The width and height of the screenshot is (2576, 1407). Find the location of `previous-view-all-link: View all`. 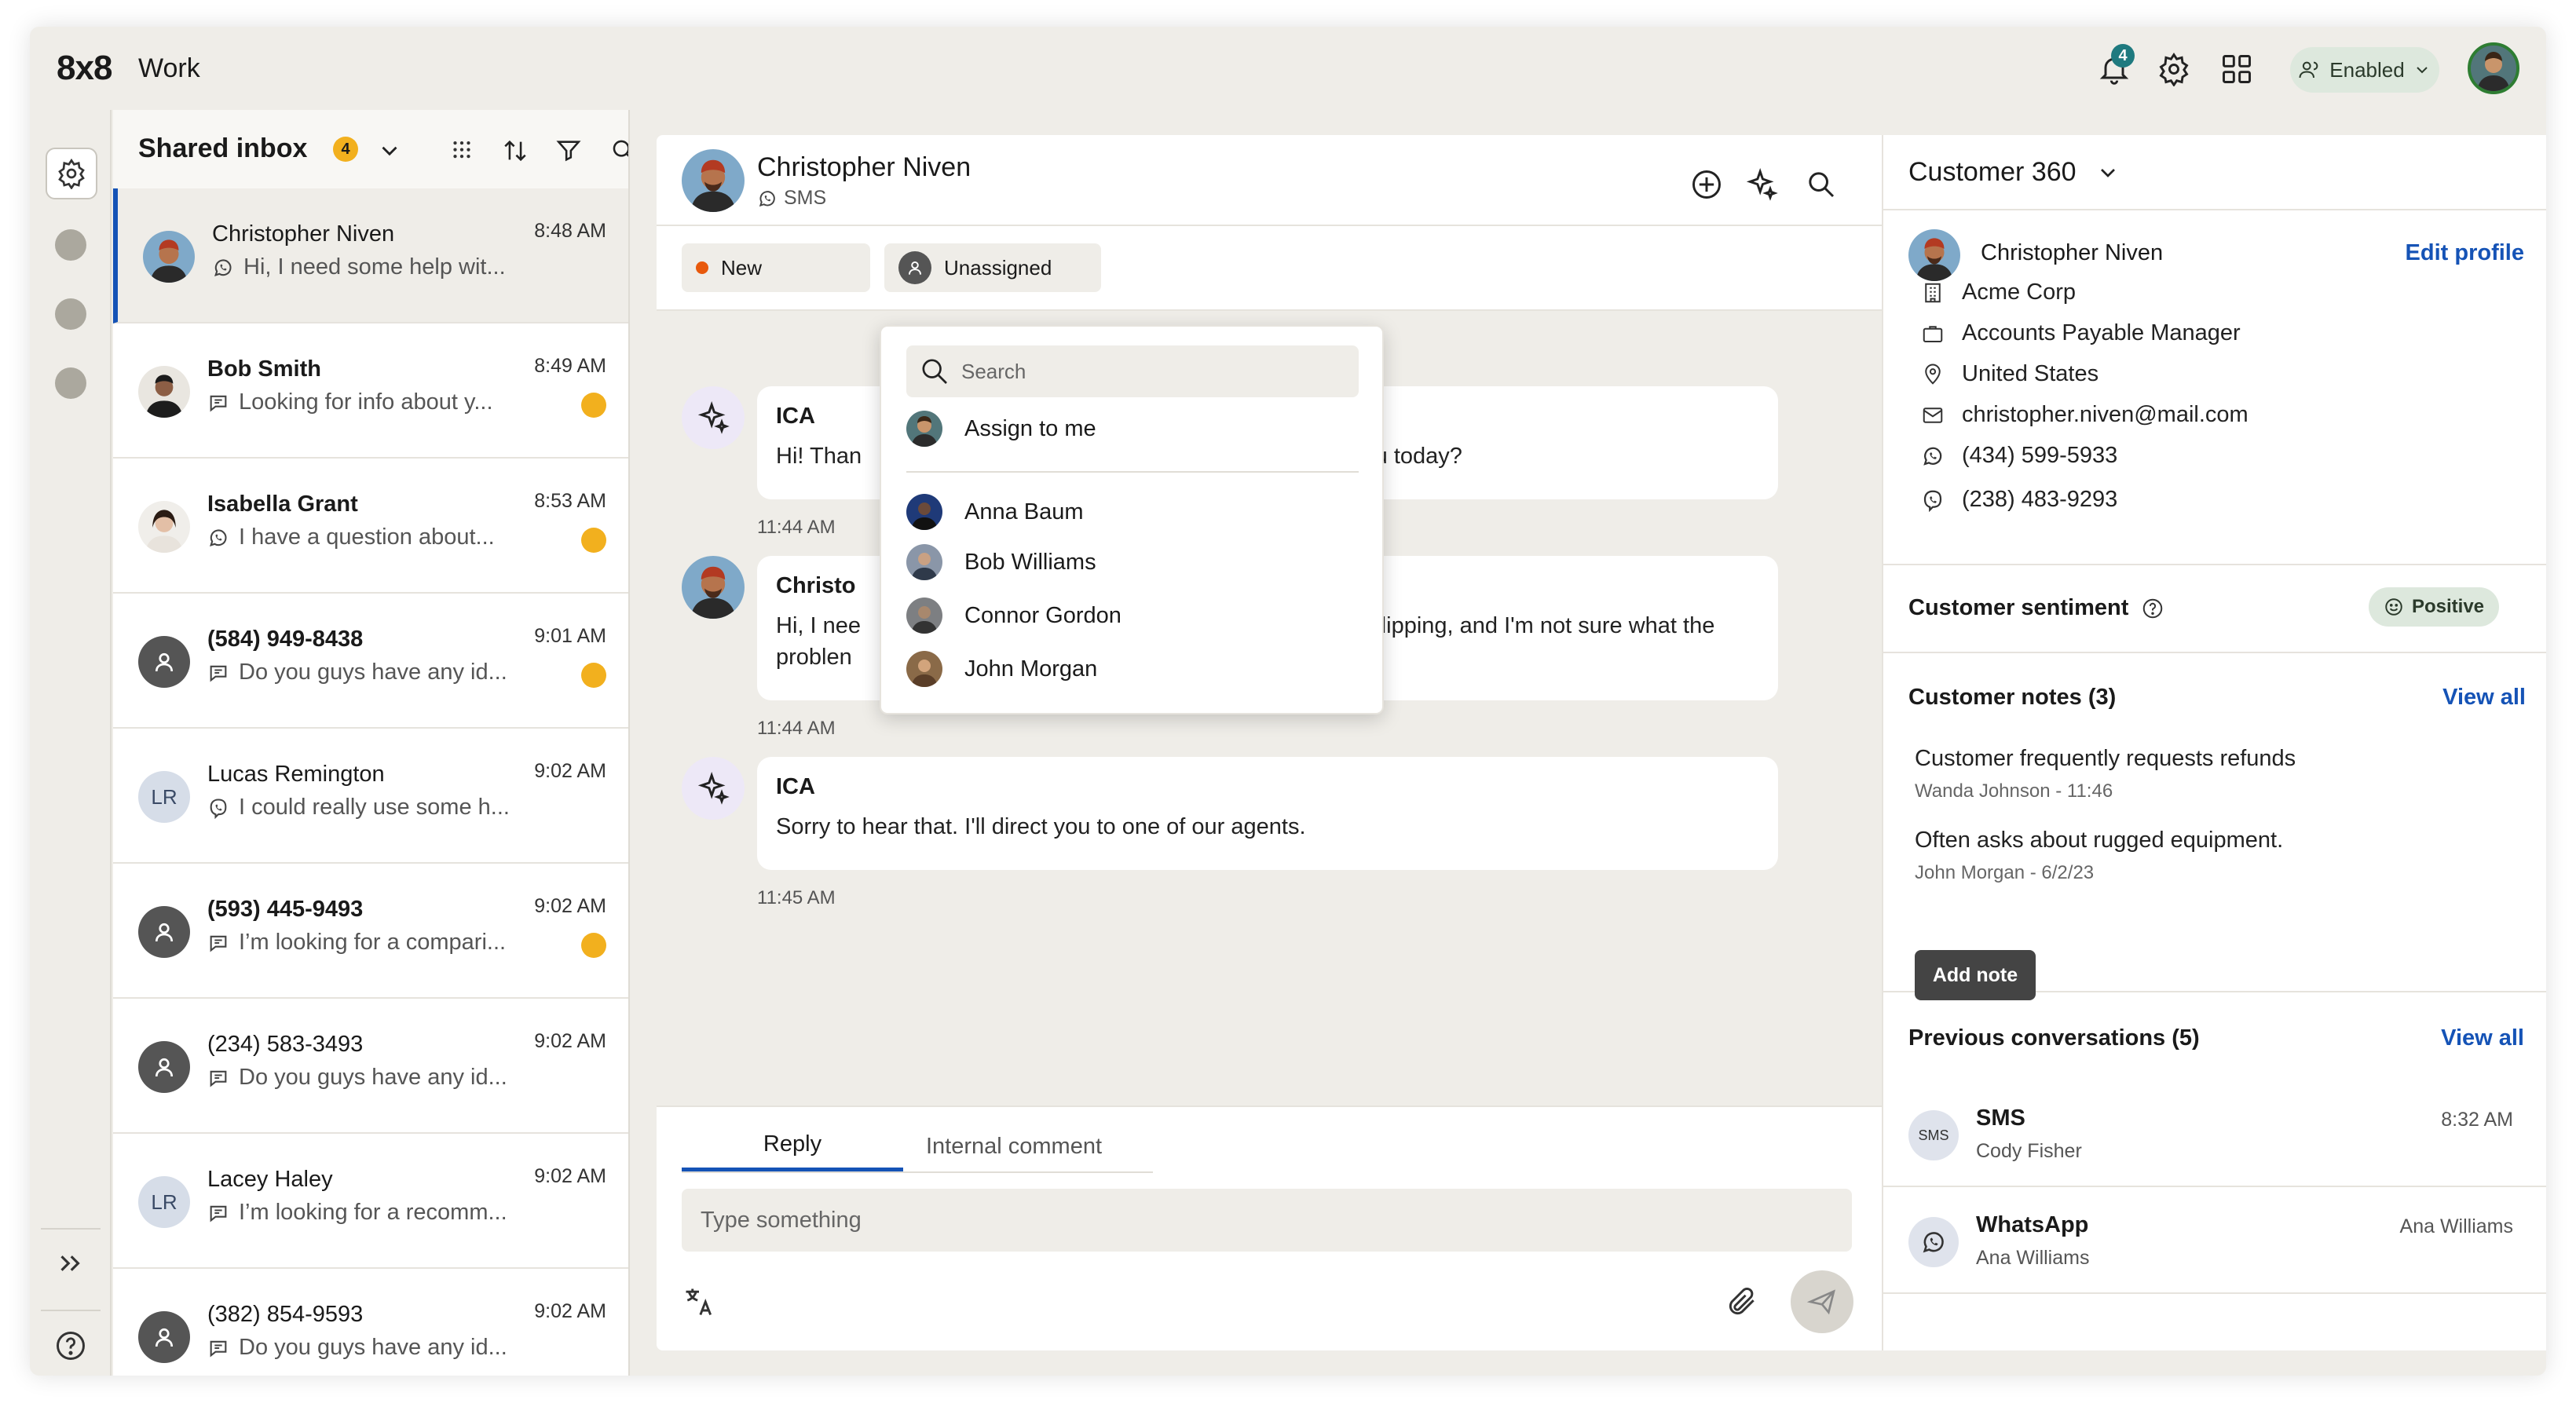

previous-view-all-link: View all is located at coordinates (2483, 1038).